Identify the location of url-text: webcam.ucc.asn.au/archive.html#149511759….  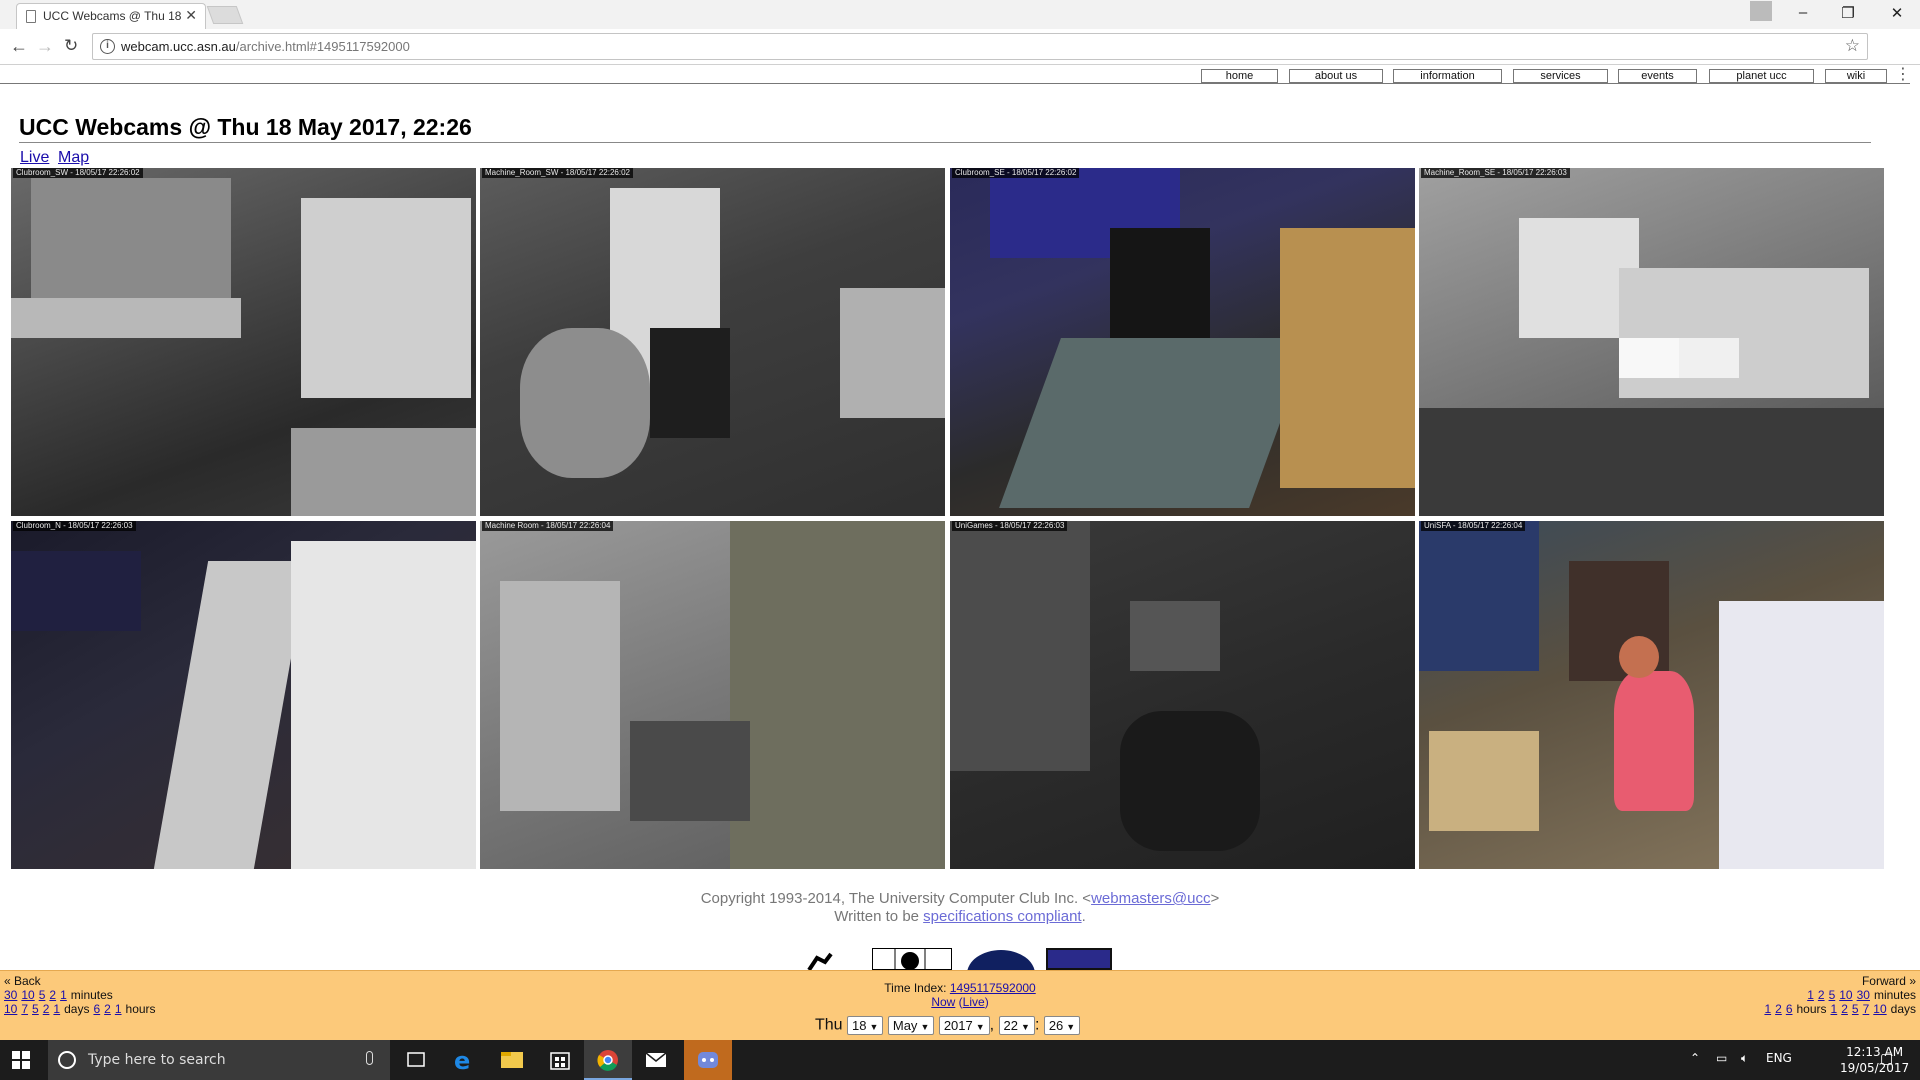
(265, 46).